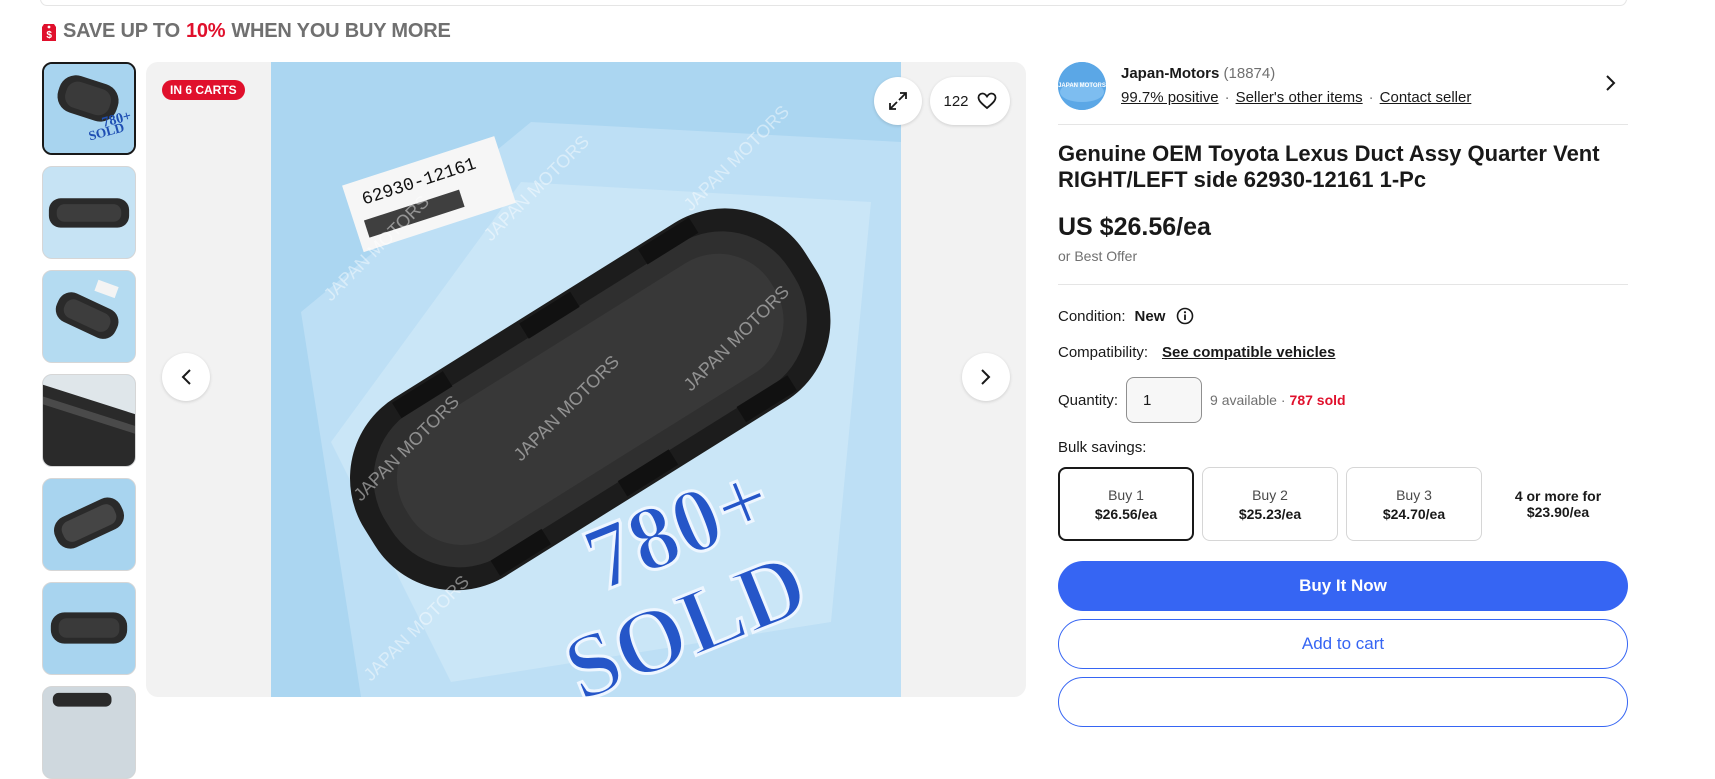 The image size is (1715, 779). Describe the element at coordinates (1164, 400) in the screenshot. I see `quantity-input` at that location.